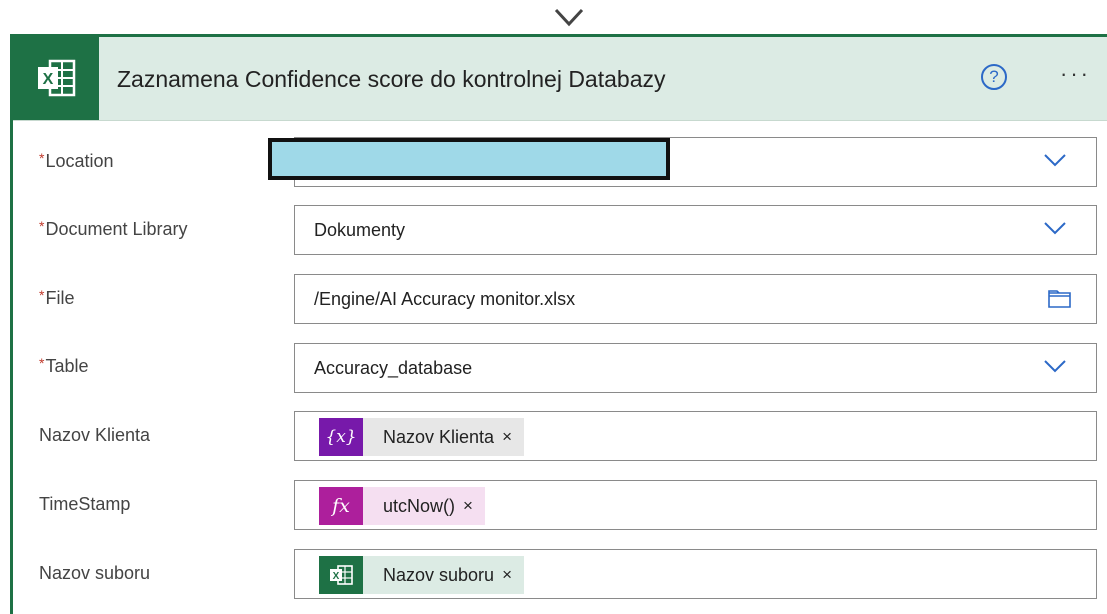 The image size is (1107, 614). Describe the element at coordinates (695, 368) in the screenshot. I see `table-dropdown: Accuracy_database` at that location.